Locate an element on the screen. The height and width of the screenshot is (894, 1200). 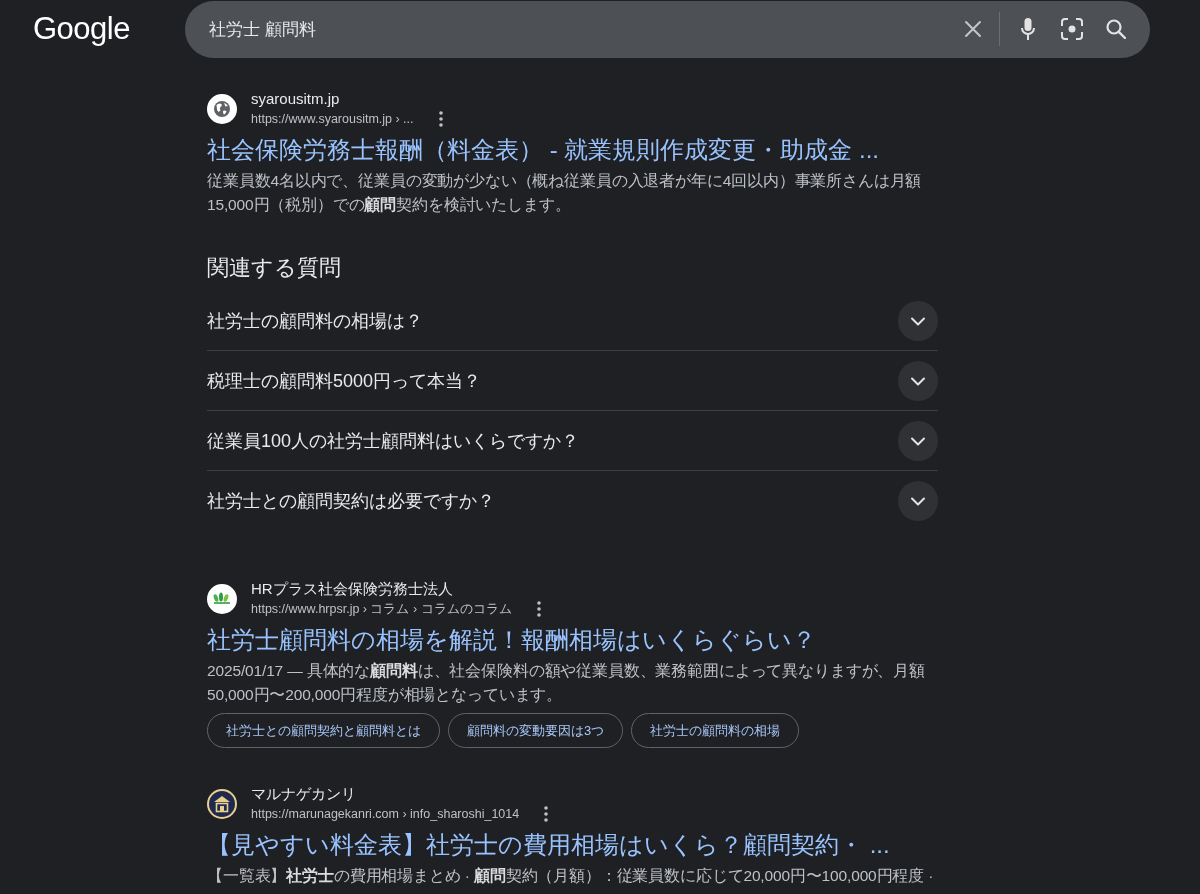
search-bar: 社労士 顧問料 is located at coordinates (667, 29).